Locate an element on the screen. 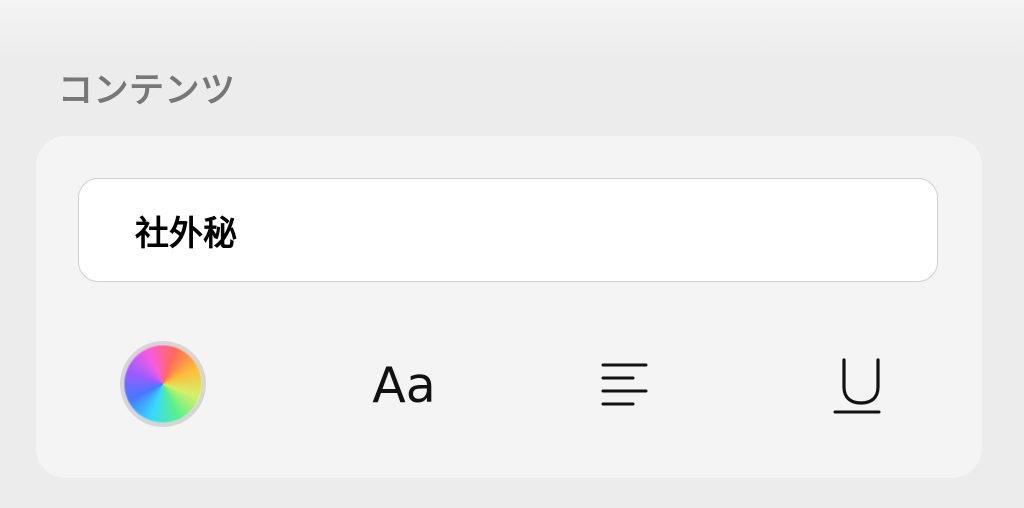  align-left-icon is located at coordinates (624, 384).